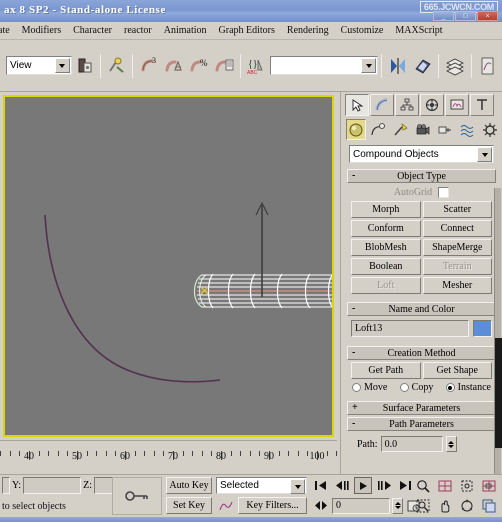  What do you see at coordinates (148, 66) in the screenshot?
I see `select-object-icon: 3` at bounding box center [148, 66].